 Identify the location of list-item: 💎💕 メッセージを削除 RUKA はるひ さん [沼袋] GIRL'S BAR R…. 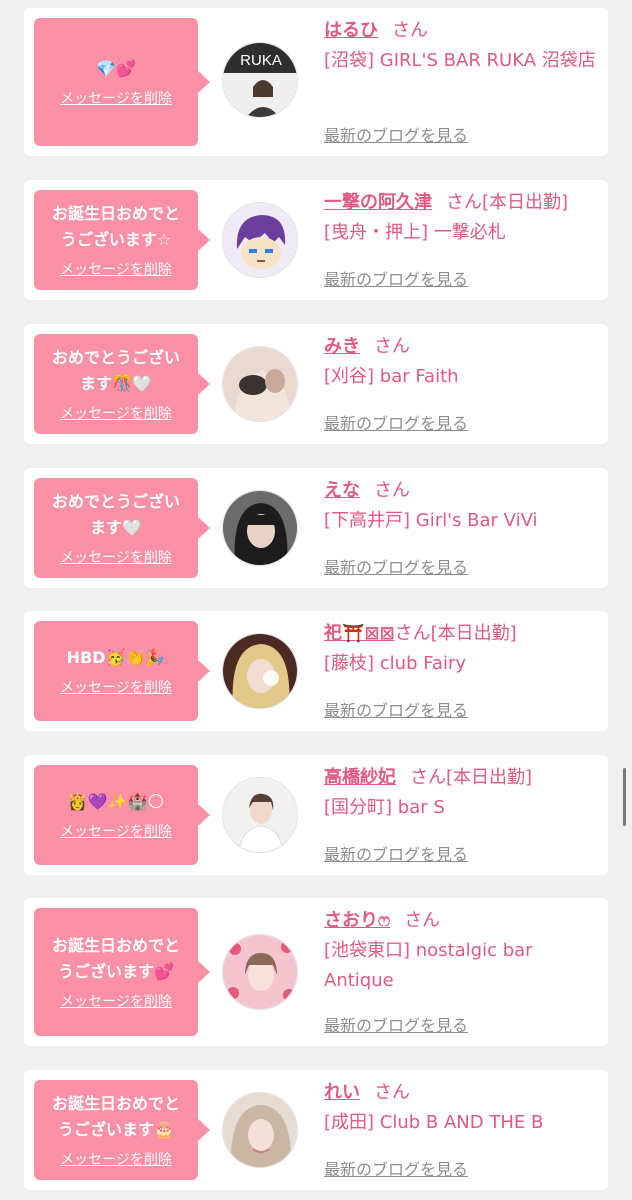
(316, 82).